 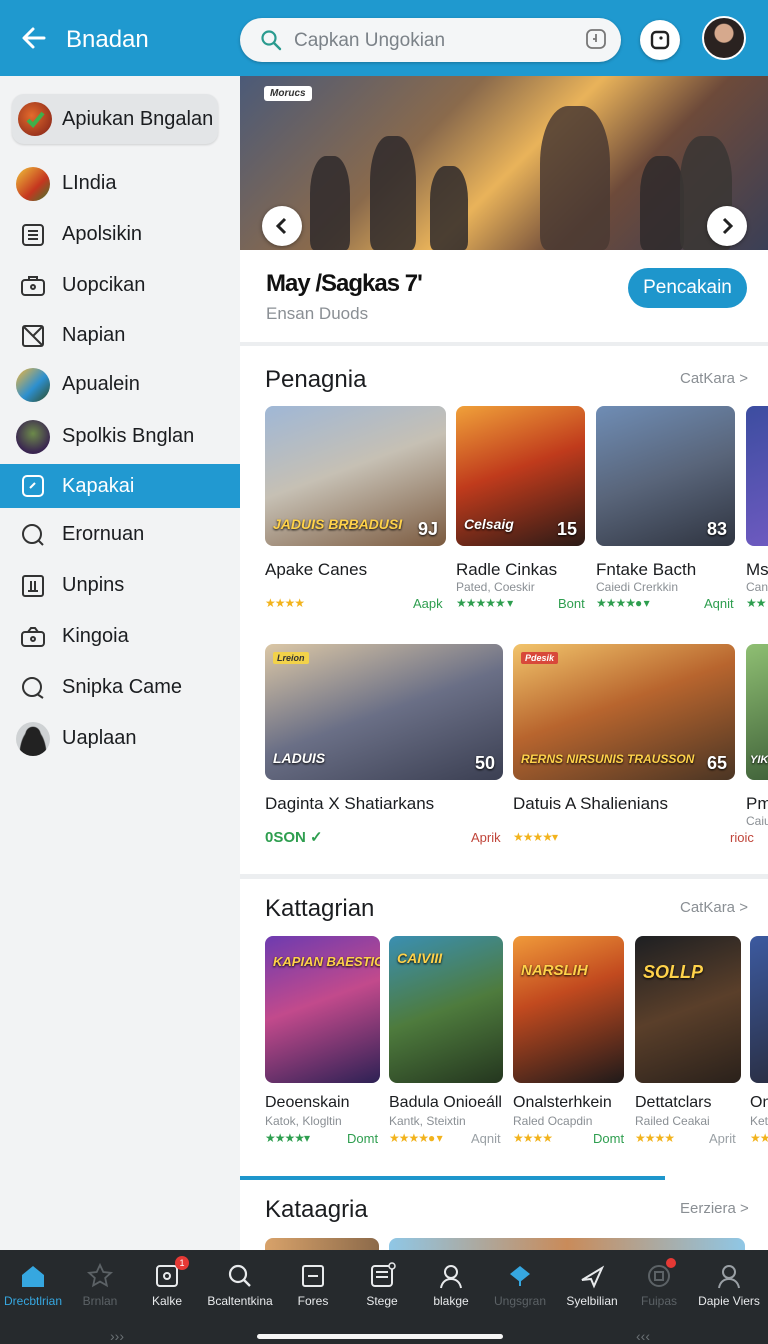 I want to click on nav-label: Stege, so click(x=382, y=1301).